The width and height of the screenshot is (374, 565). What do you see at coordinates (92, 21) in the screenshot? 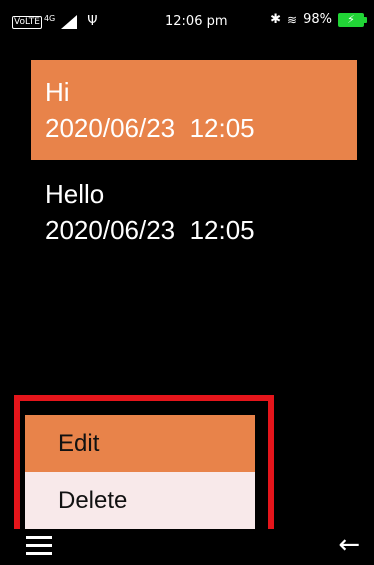
I see `usb-icon: Ψ` at bounding box center [92, 21].